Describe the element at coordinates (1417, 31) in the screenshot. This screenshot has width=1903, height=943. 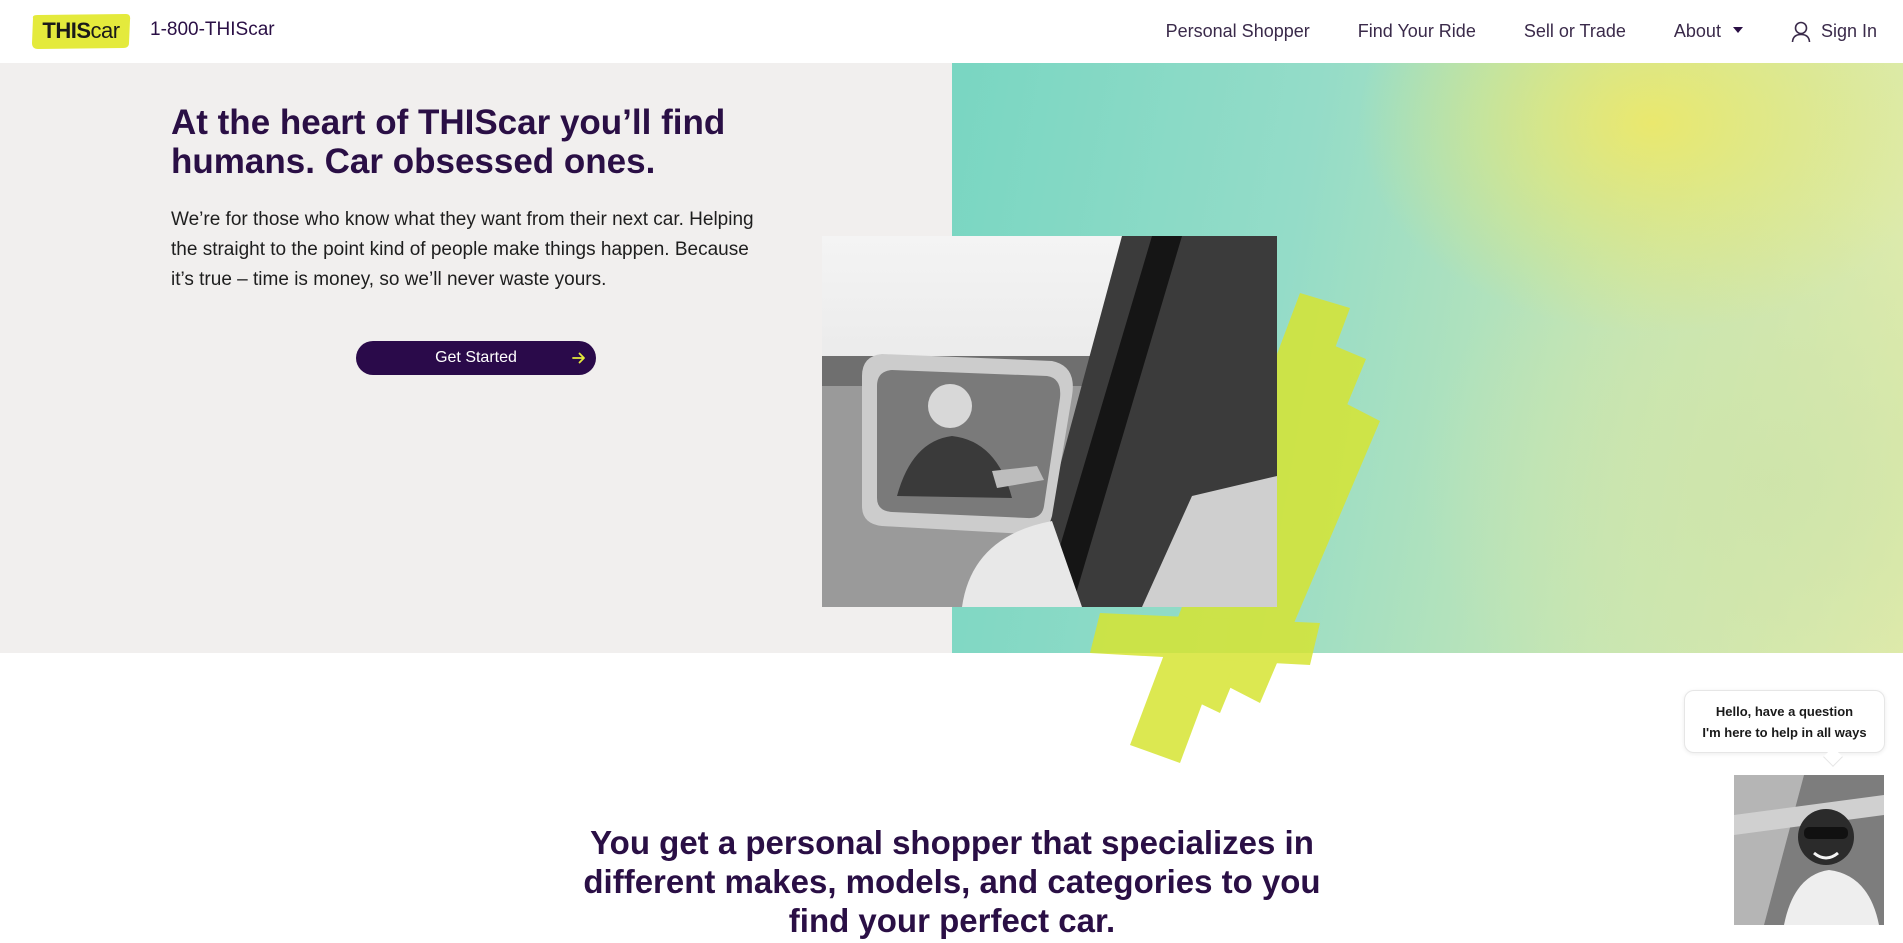
I see `nav-find-your-ride: Find Your Ride` at that location.